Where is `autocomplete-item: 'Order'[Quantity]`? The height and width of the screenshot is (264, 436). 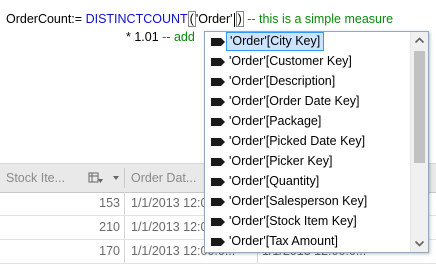
autocomplete-item: 'Order'[Quantity] is located at coordinates (307, 181).